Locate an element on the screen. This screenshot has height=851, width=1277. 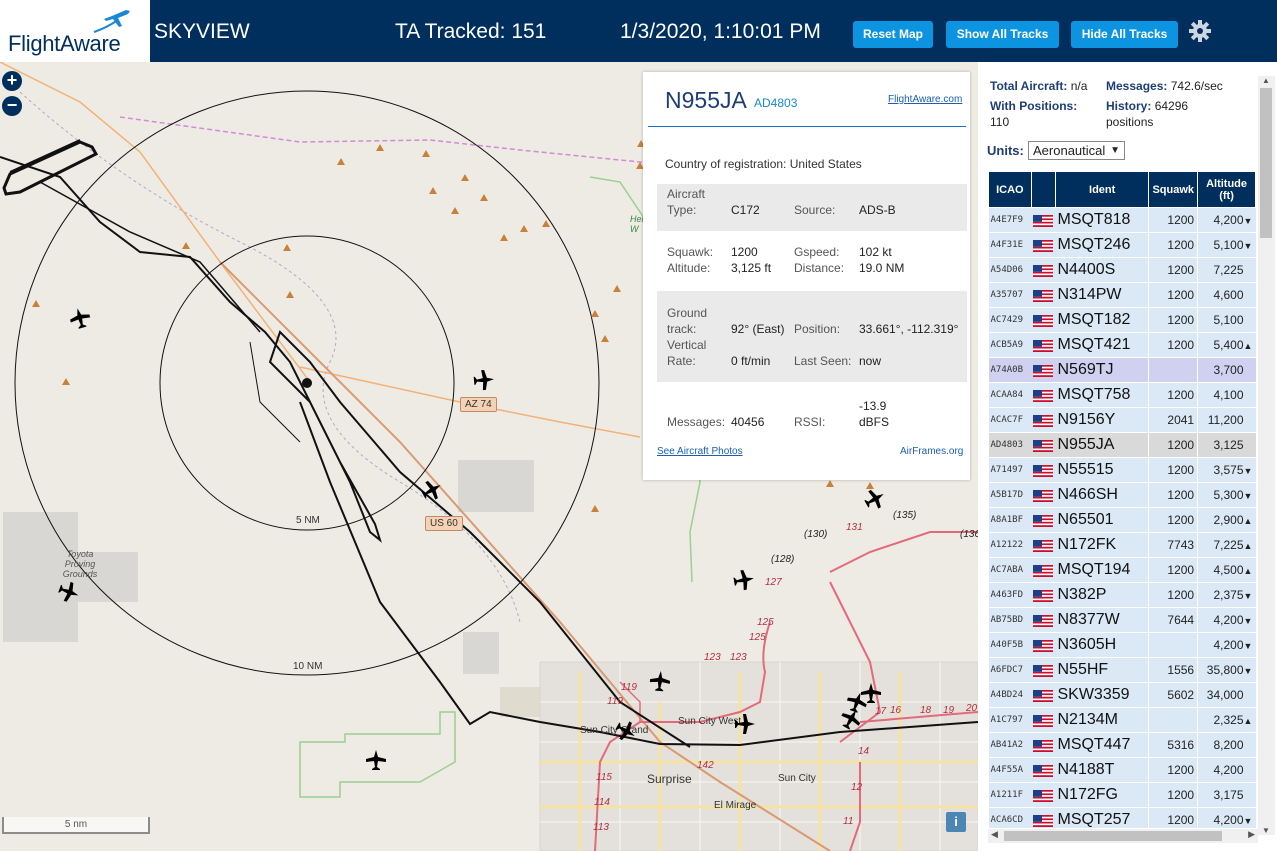
see-aircraft-photos-link: See Aircraft Photos is located at coordinates (700, 451).